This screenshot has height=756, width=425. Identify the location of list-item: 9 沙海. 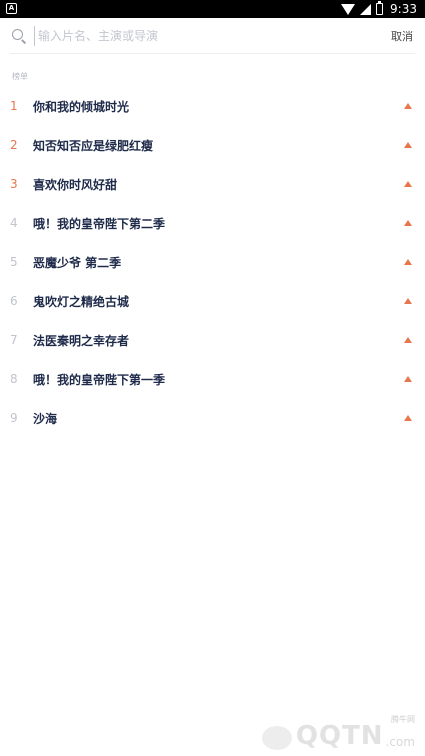
(212, 418).